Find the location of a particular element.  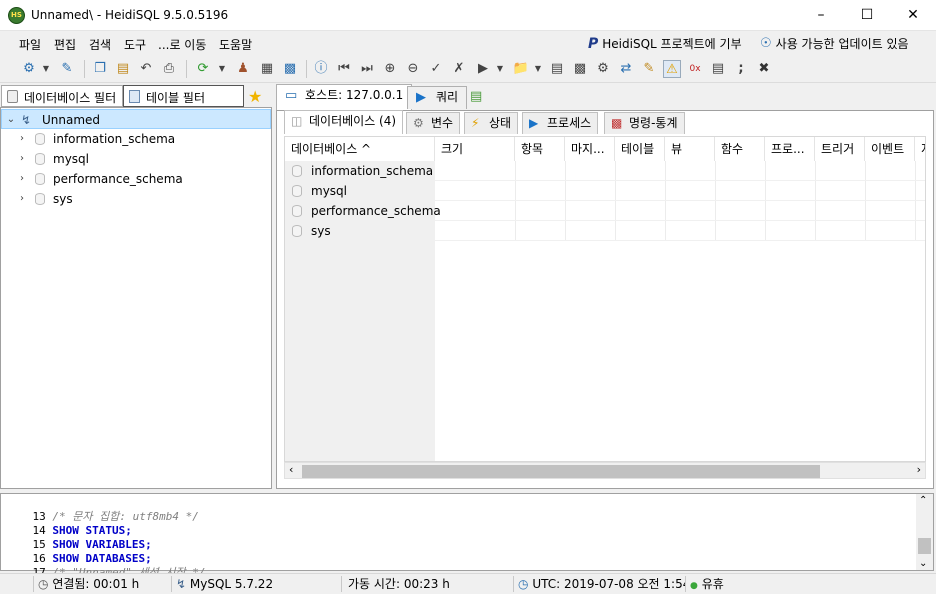

hex-icon: 0x is located at coordinates (695, 69).